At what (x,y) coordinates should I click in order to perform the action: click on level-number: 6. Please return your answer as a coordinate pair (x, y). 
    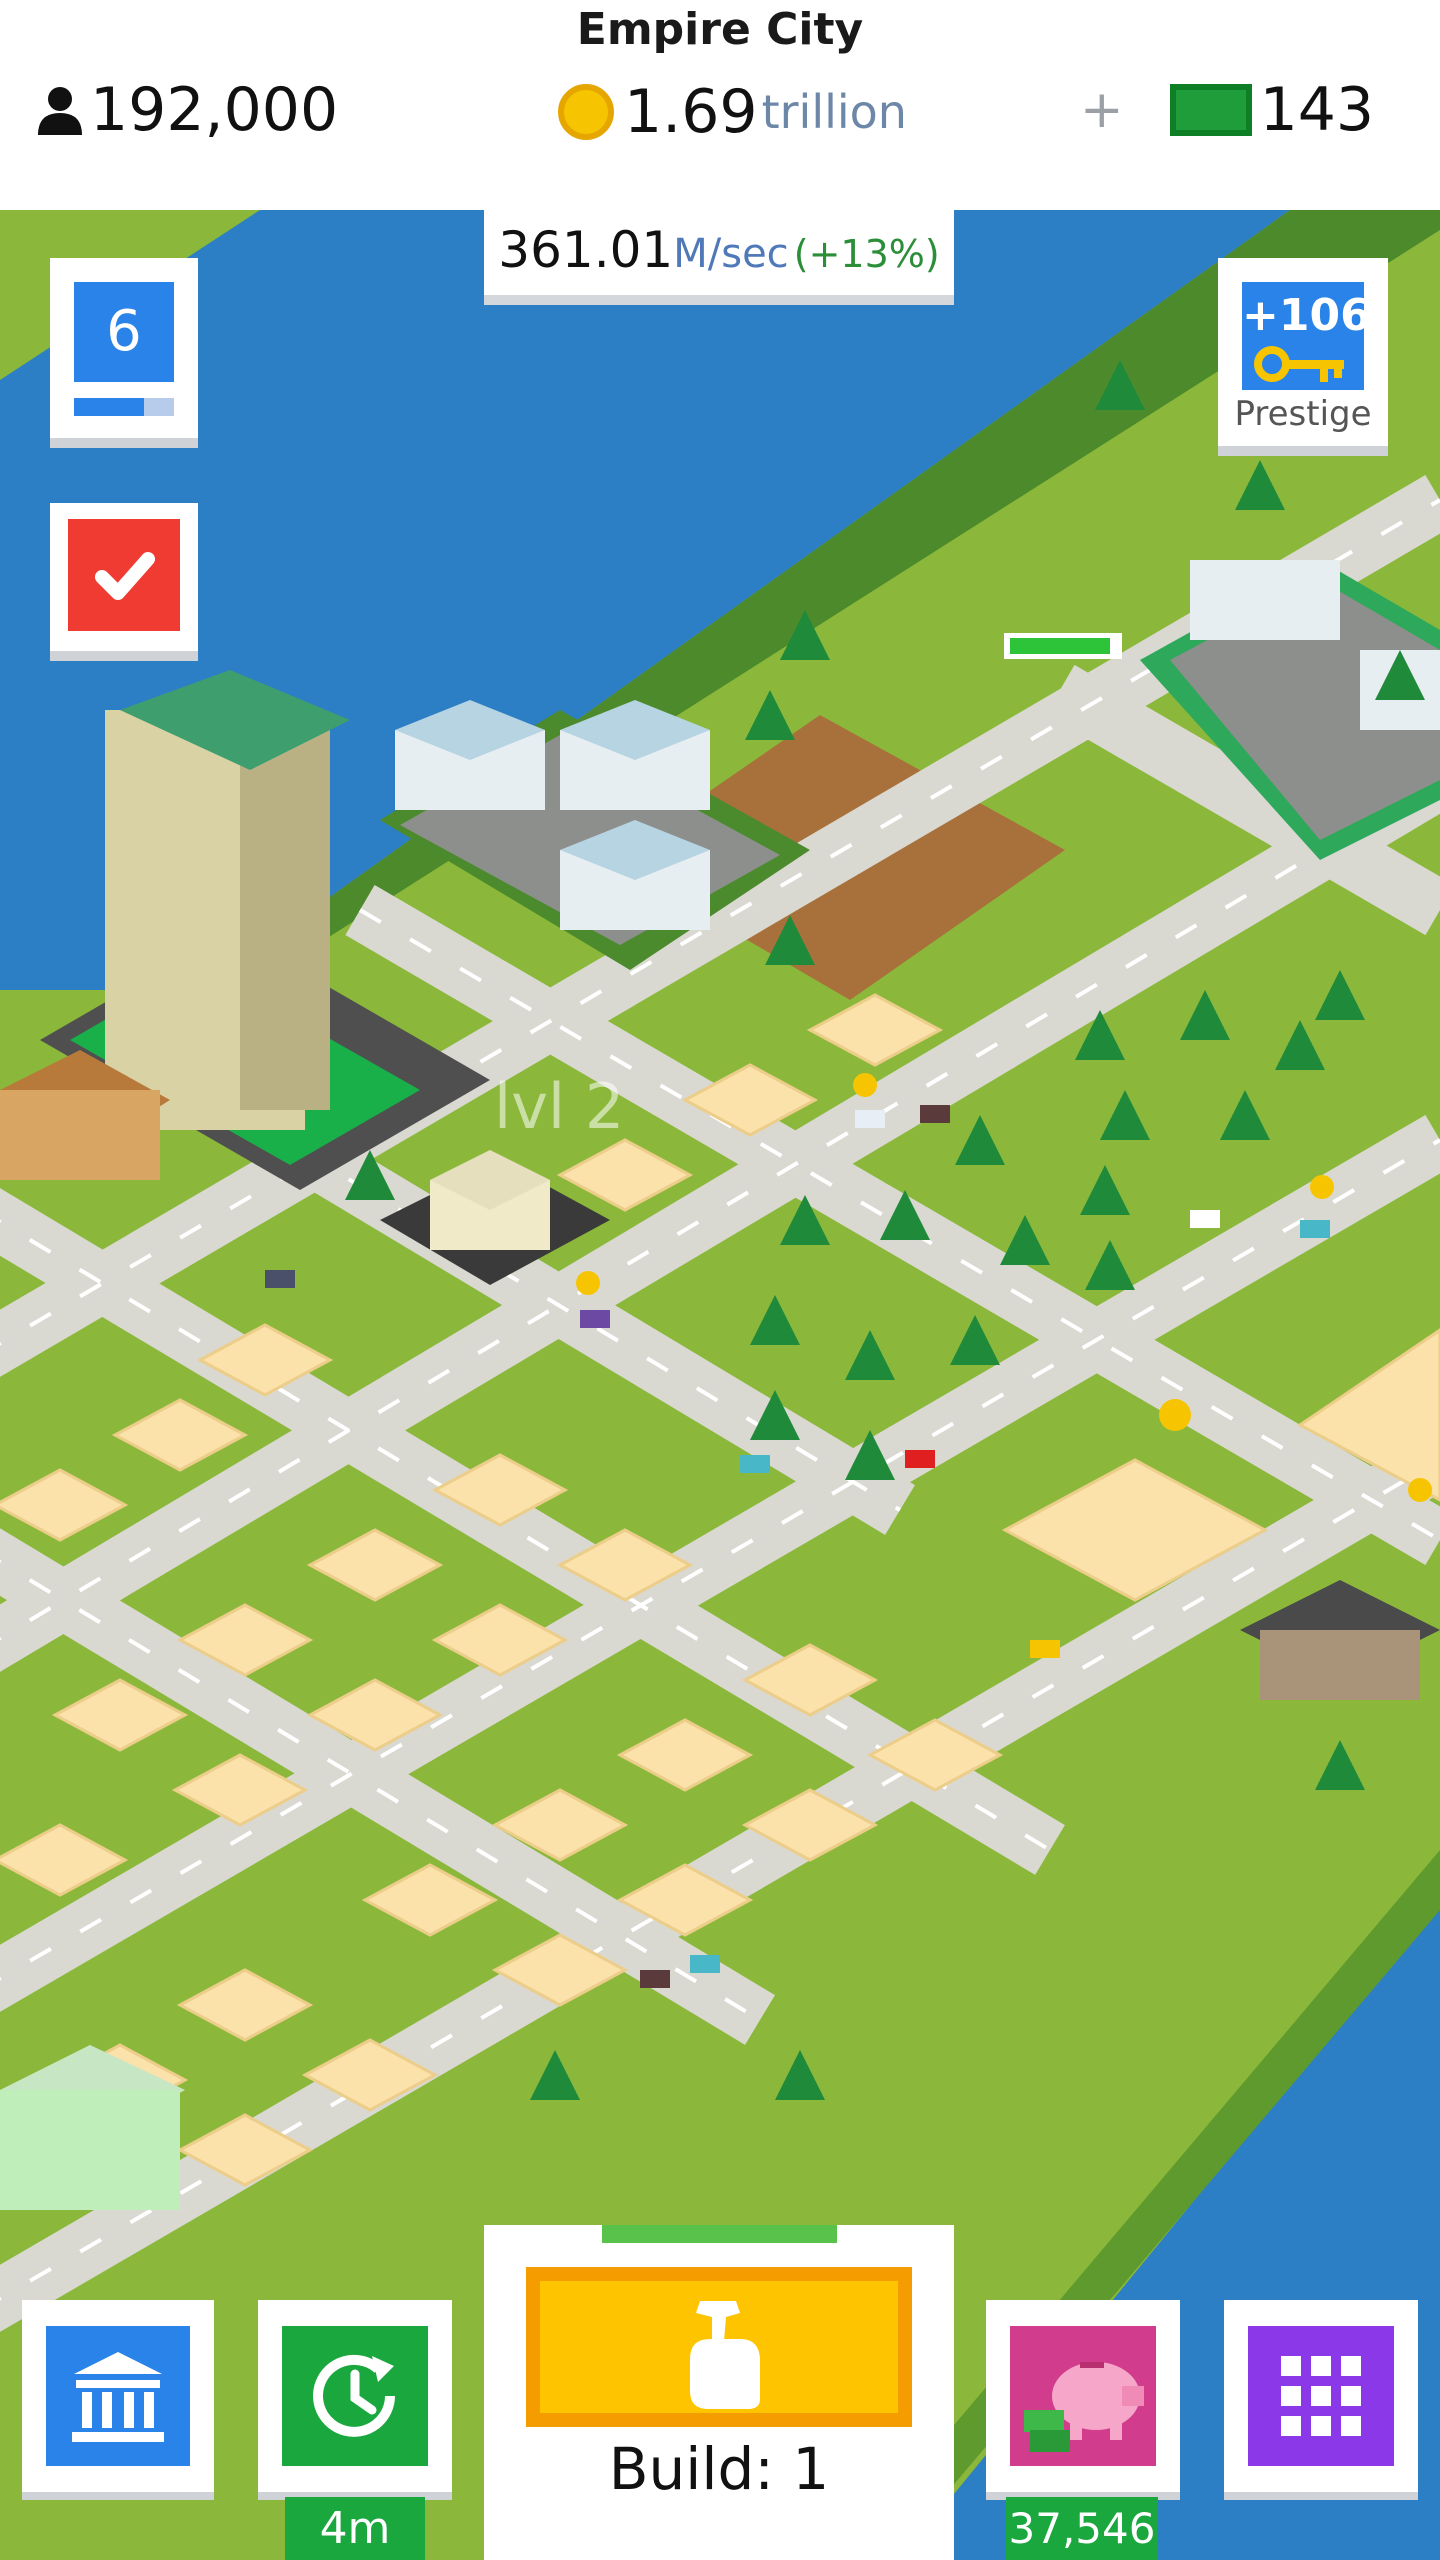
    Looking at the image, I should click on (124, 332).